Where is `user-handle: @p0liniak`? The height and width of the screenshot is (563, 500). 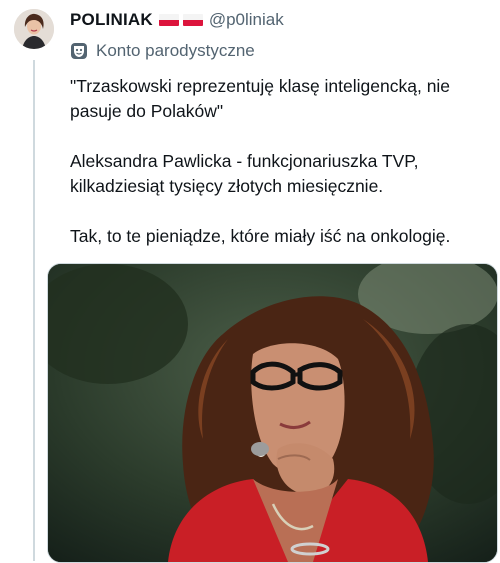
user-handle: @p0liniak is located at coordinates (246, 20).